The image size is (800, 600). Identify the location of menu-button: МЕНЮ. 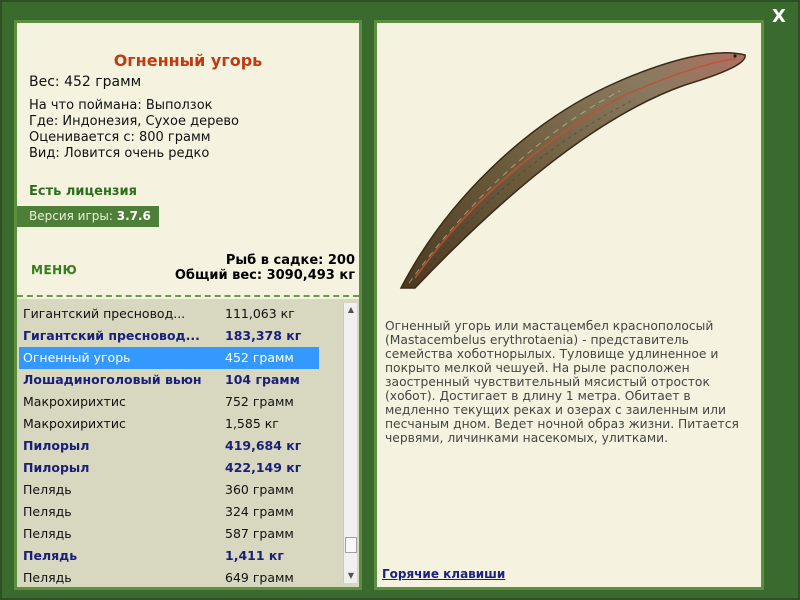
(54, 270).